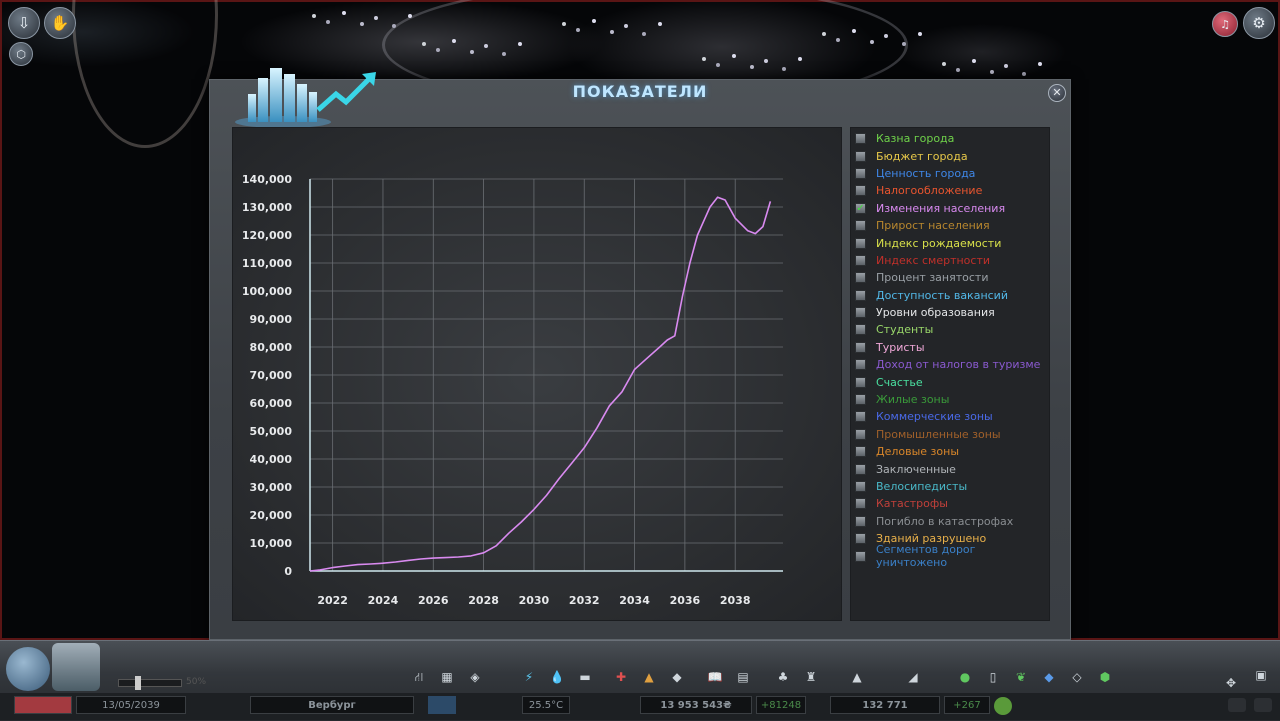  Describe the element at coordinates (950, 399) in the screenshot. I see `legend-item: Жилые зоны` at that location.